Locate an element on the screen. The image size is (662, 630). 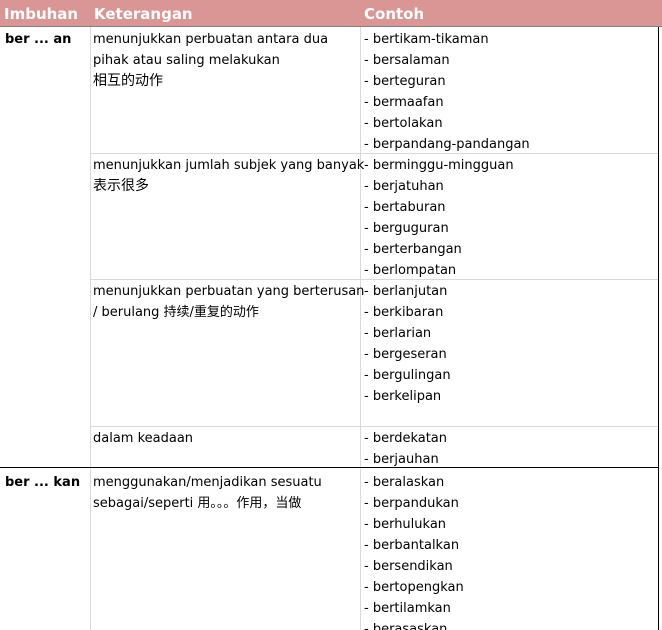
list-item: - berlompatan is located at coordinates (410, 270).